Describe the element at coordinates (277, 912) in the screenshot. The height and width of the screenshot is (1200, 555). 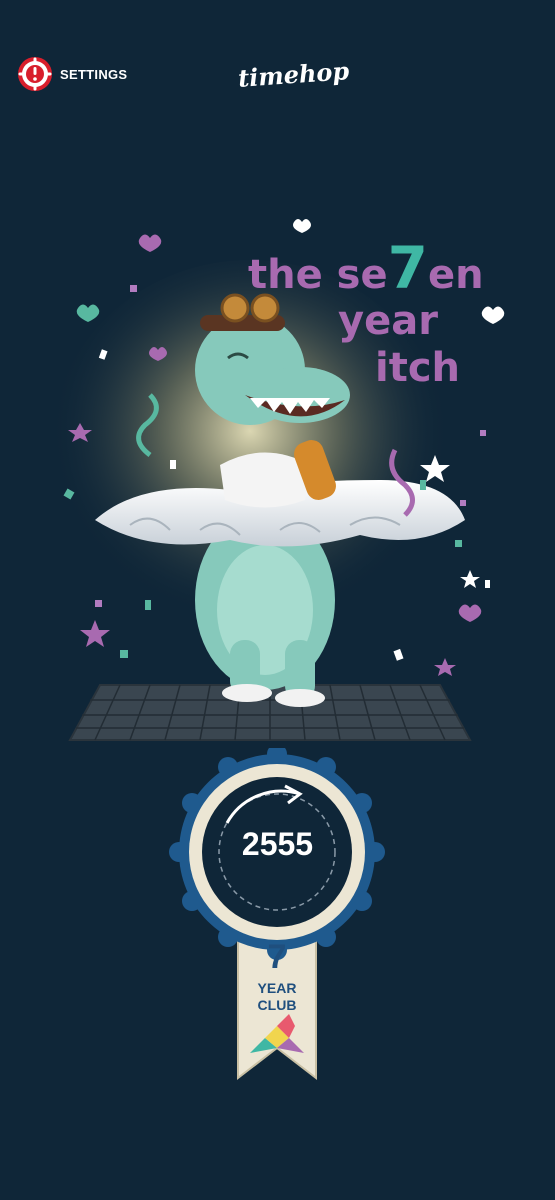
I see `badge-graphic` at that location.